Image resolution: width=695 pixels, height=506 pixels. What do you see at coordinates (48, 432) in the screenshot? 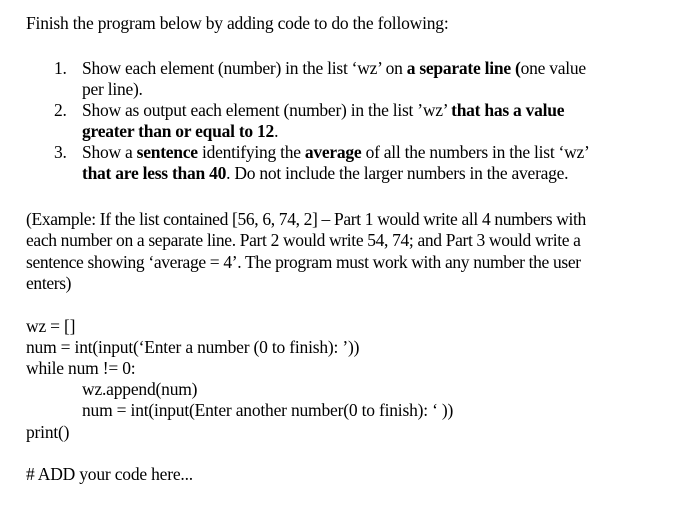
I see `code-line: print()` at bounding box center [48, 432].